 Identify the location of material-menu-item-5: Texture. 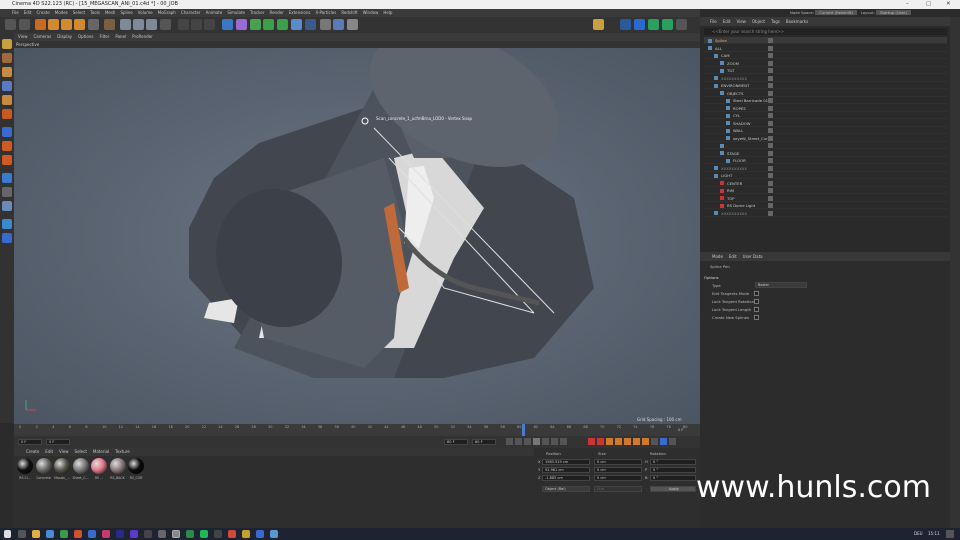
(122, 452).